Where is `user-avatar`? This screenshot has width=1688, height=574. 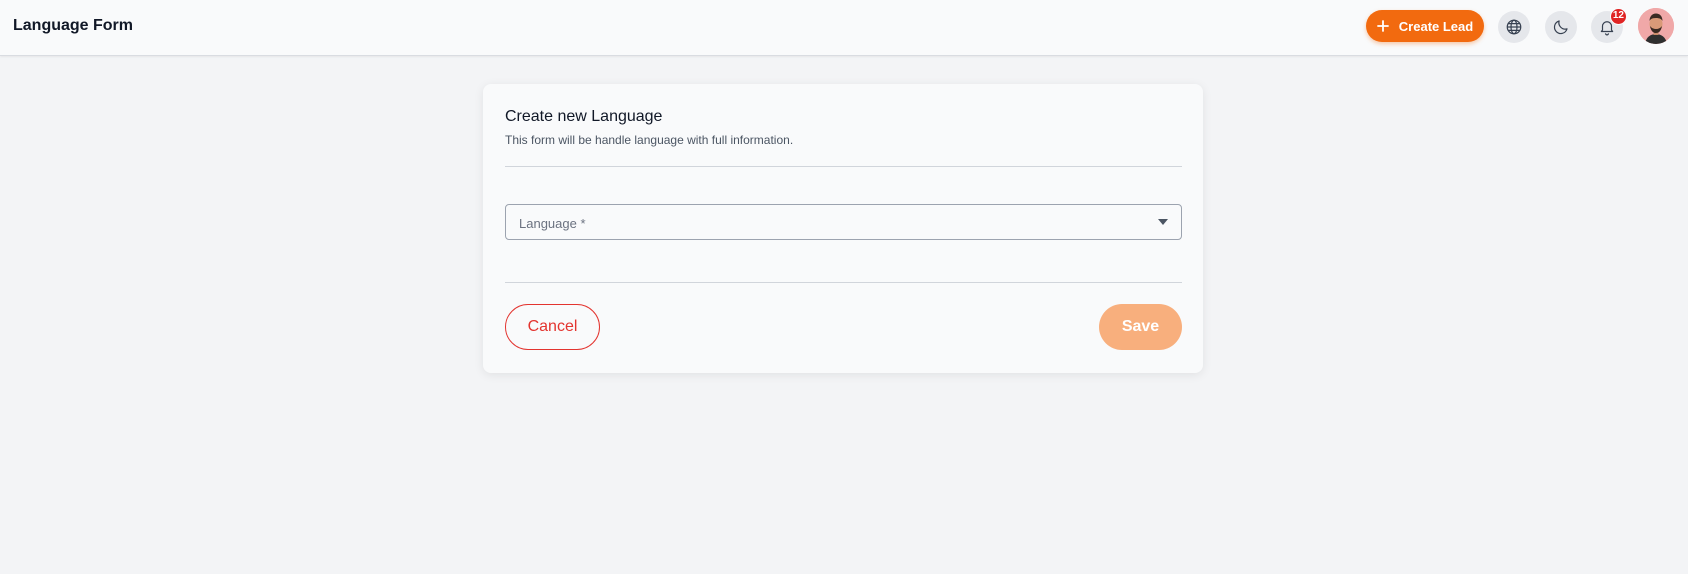 user-avatar is located at coordinates (1656, 26).